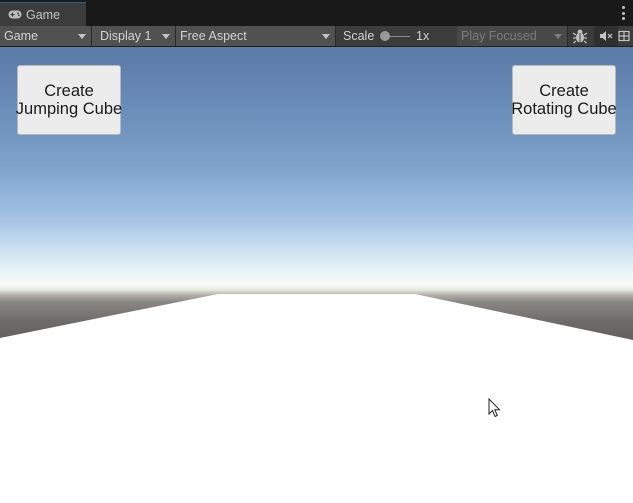  What do you see at coordinates (69, 109) in the screenshot?
I see `button-label-line2: Jumping Cube` at bounding box center [69, 109].